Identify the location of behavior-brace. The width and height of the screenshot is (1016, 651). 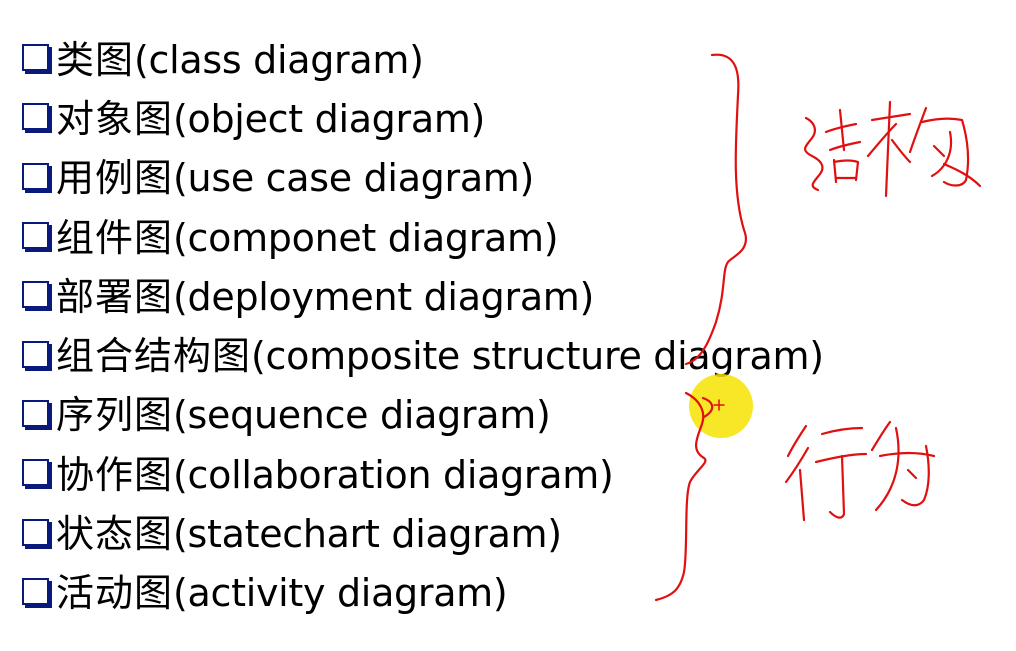
(680, 496).